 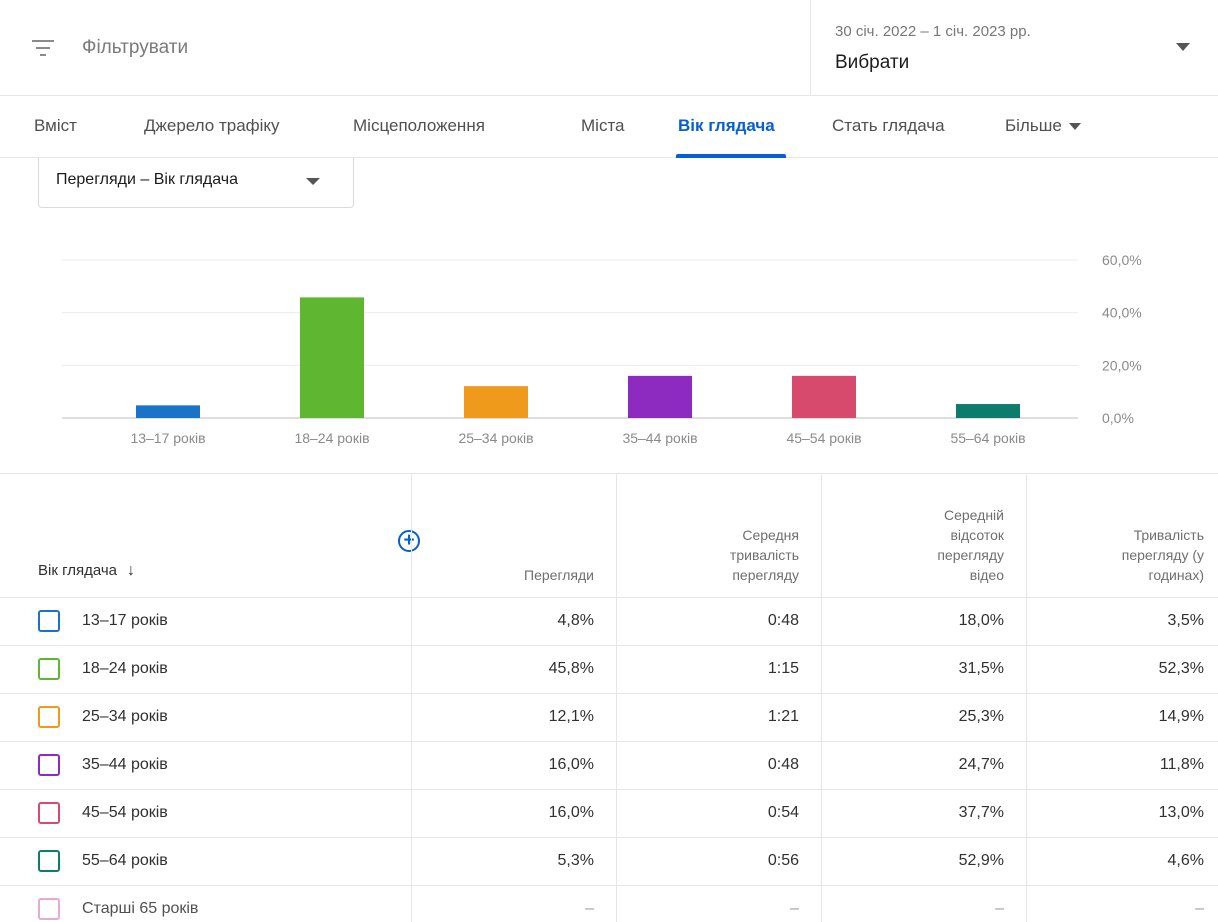 I want to click on cell-views: 45,8%, so click(x=513, y=670).